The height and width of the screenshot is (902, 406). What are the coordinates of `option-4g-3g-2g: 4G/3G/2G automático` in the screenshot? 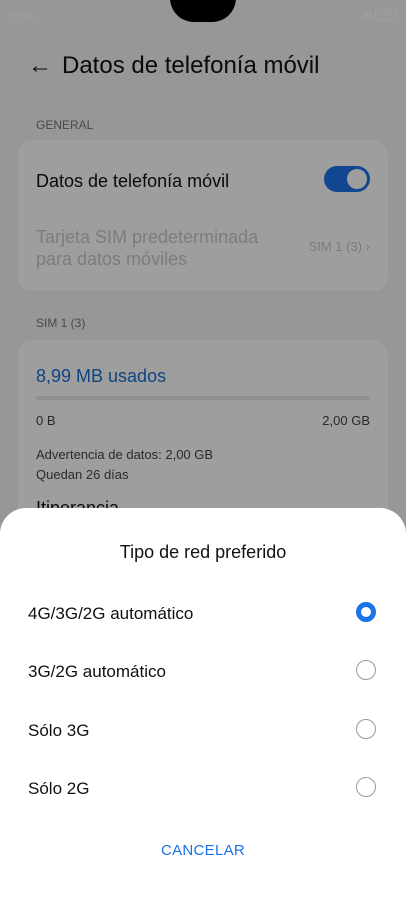 It's located at (203, 614).